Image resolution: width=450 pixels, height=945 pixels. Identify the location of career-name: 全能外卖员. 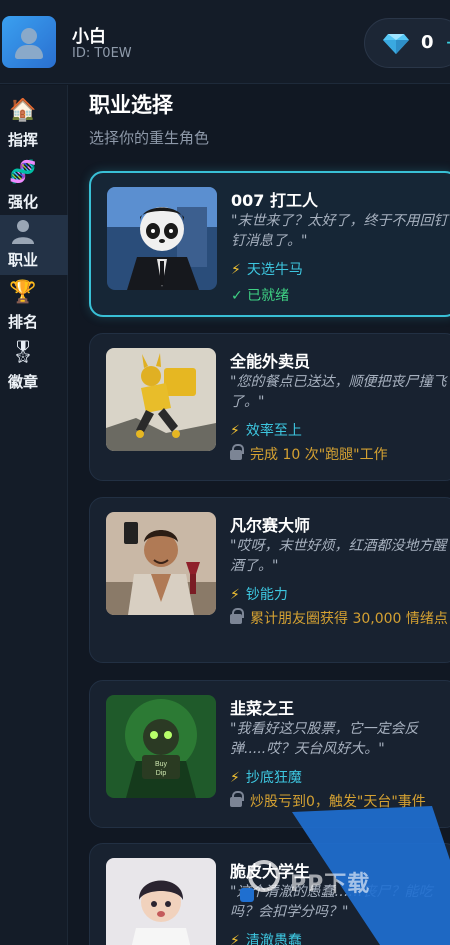
(270, 361).